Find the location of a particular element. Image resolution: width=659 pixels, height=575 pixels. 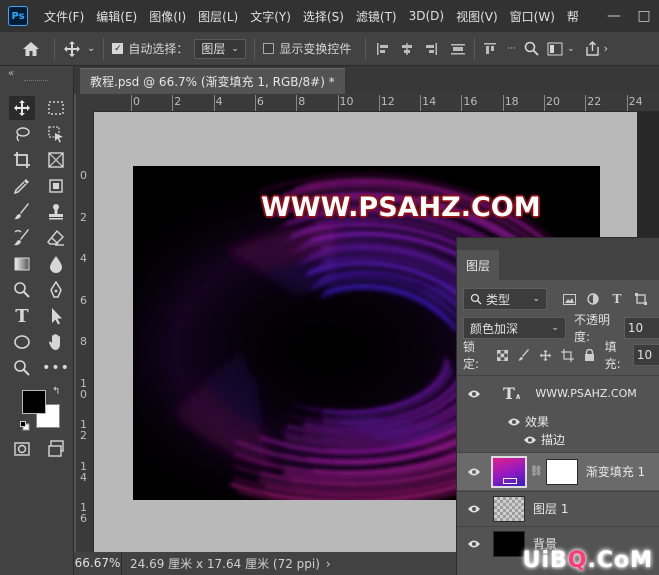

filter-shape-icon is located at coordinates (641, 299).